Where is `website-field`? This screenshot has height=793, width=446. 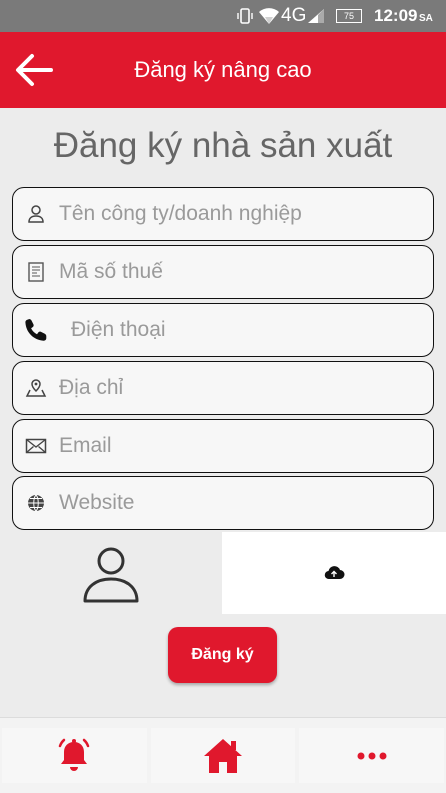
website-field is located at coordinates (223, 503).